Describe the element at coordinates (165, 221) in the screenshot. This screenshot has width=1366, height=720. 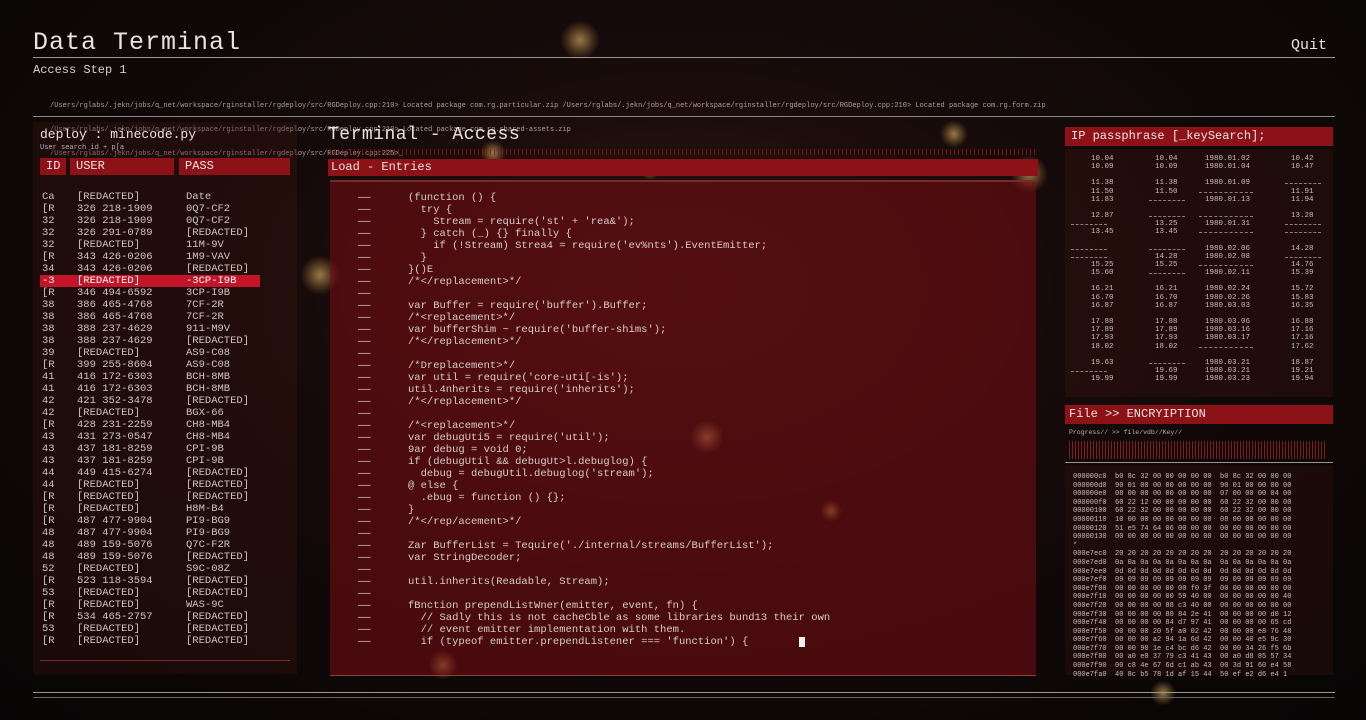
I see `table-row: 32 326 218-1909 0Q7-CF2` at that location.